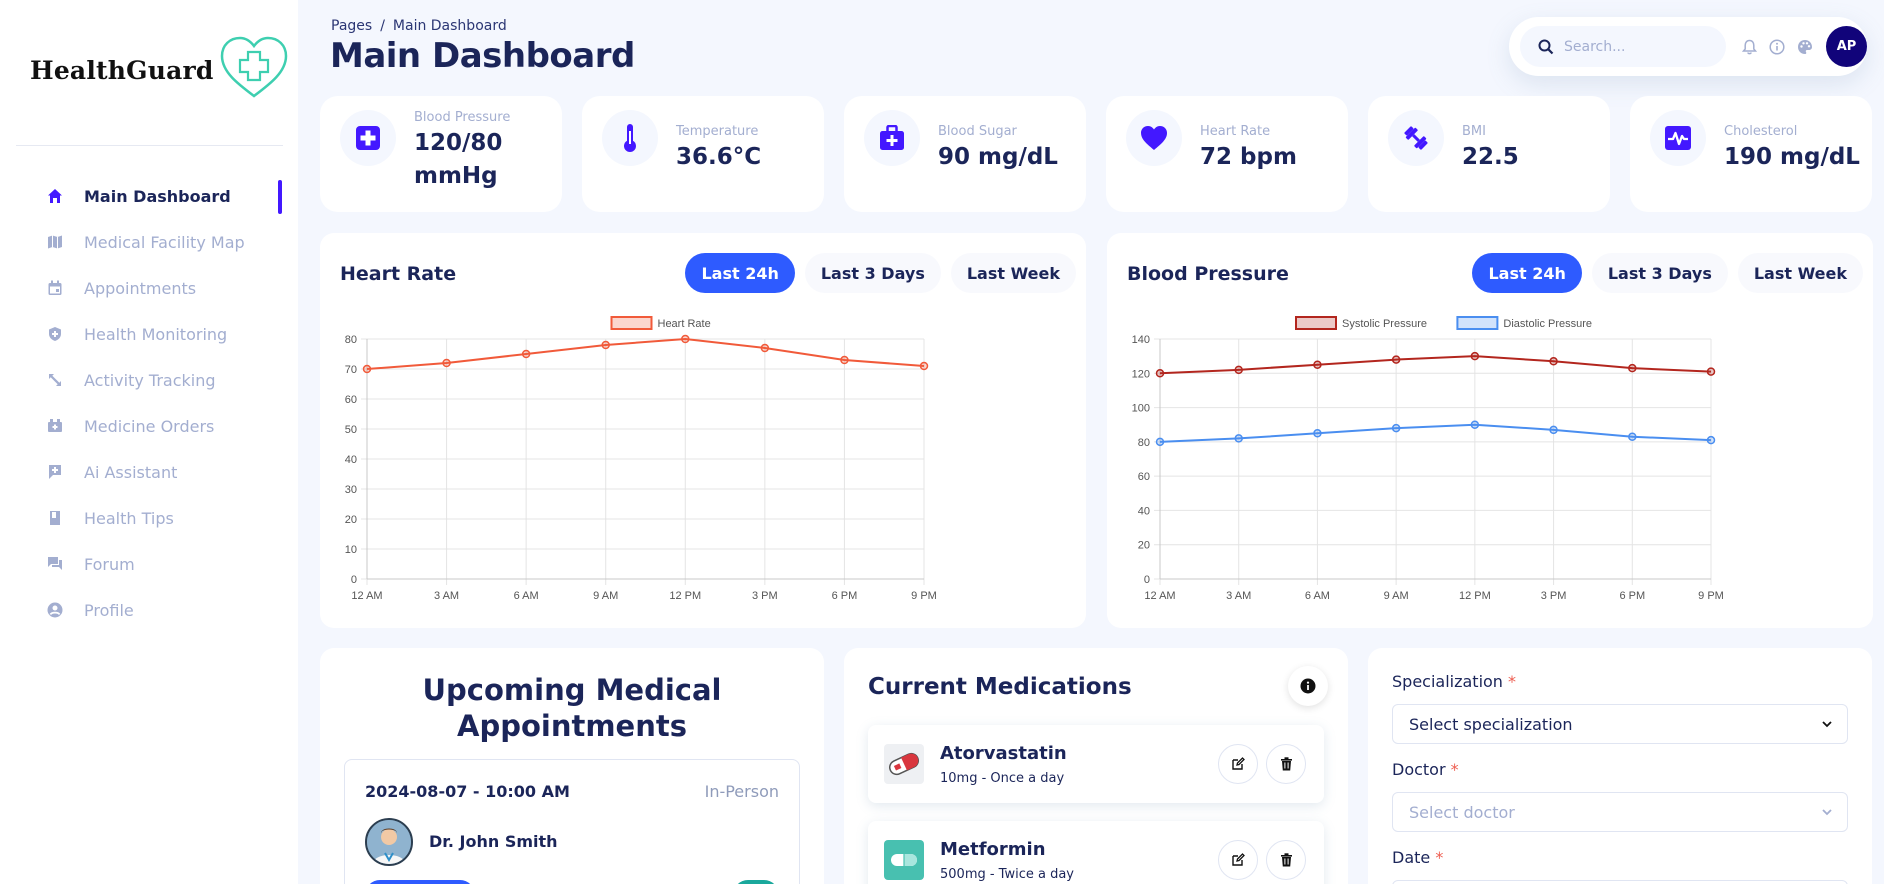 Image resolution: width=1884 pixels, height=884 pixels. What do you see at coordinates (156, 334) in the screenshot?
I see `sidebar-item-label: Health Monitoring` at bounding box center [156, 334].